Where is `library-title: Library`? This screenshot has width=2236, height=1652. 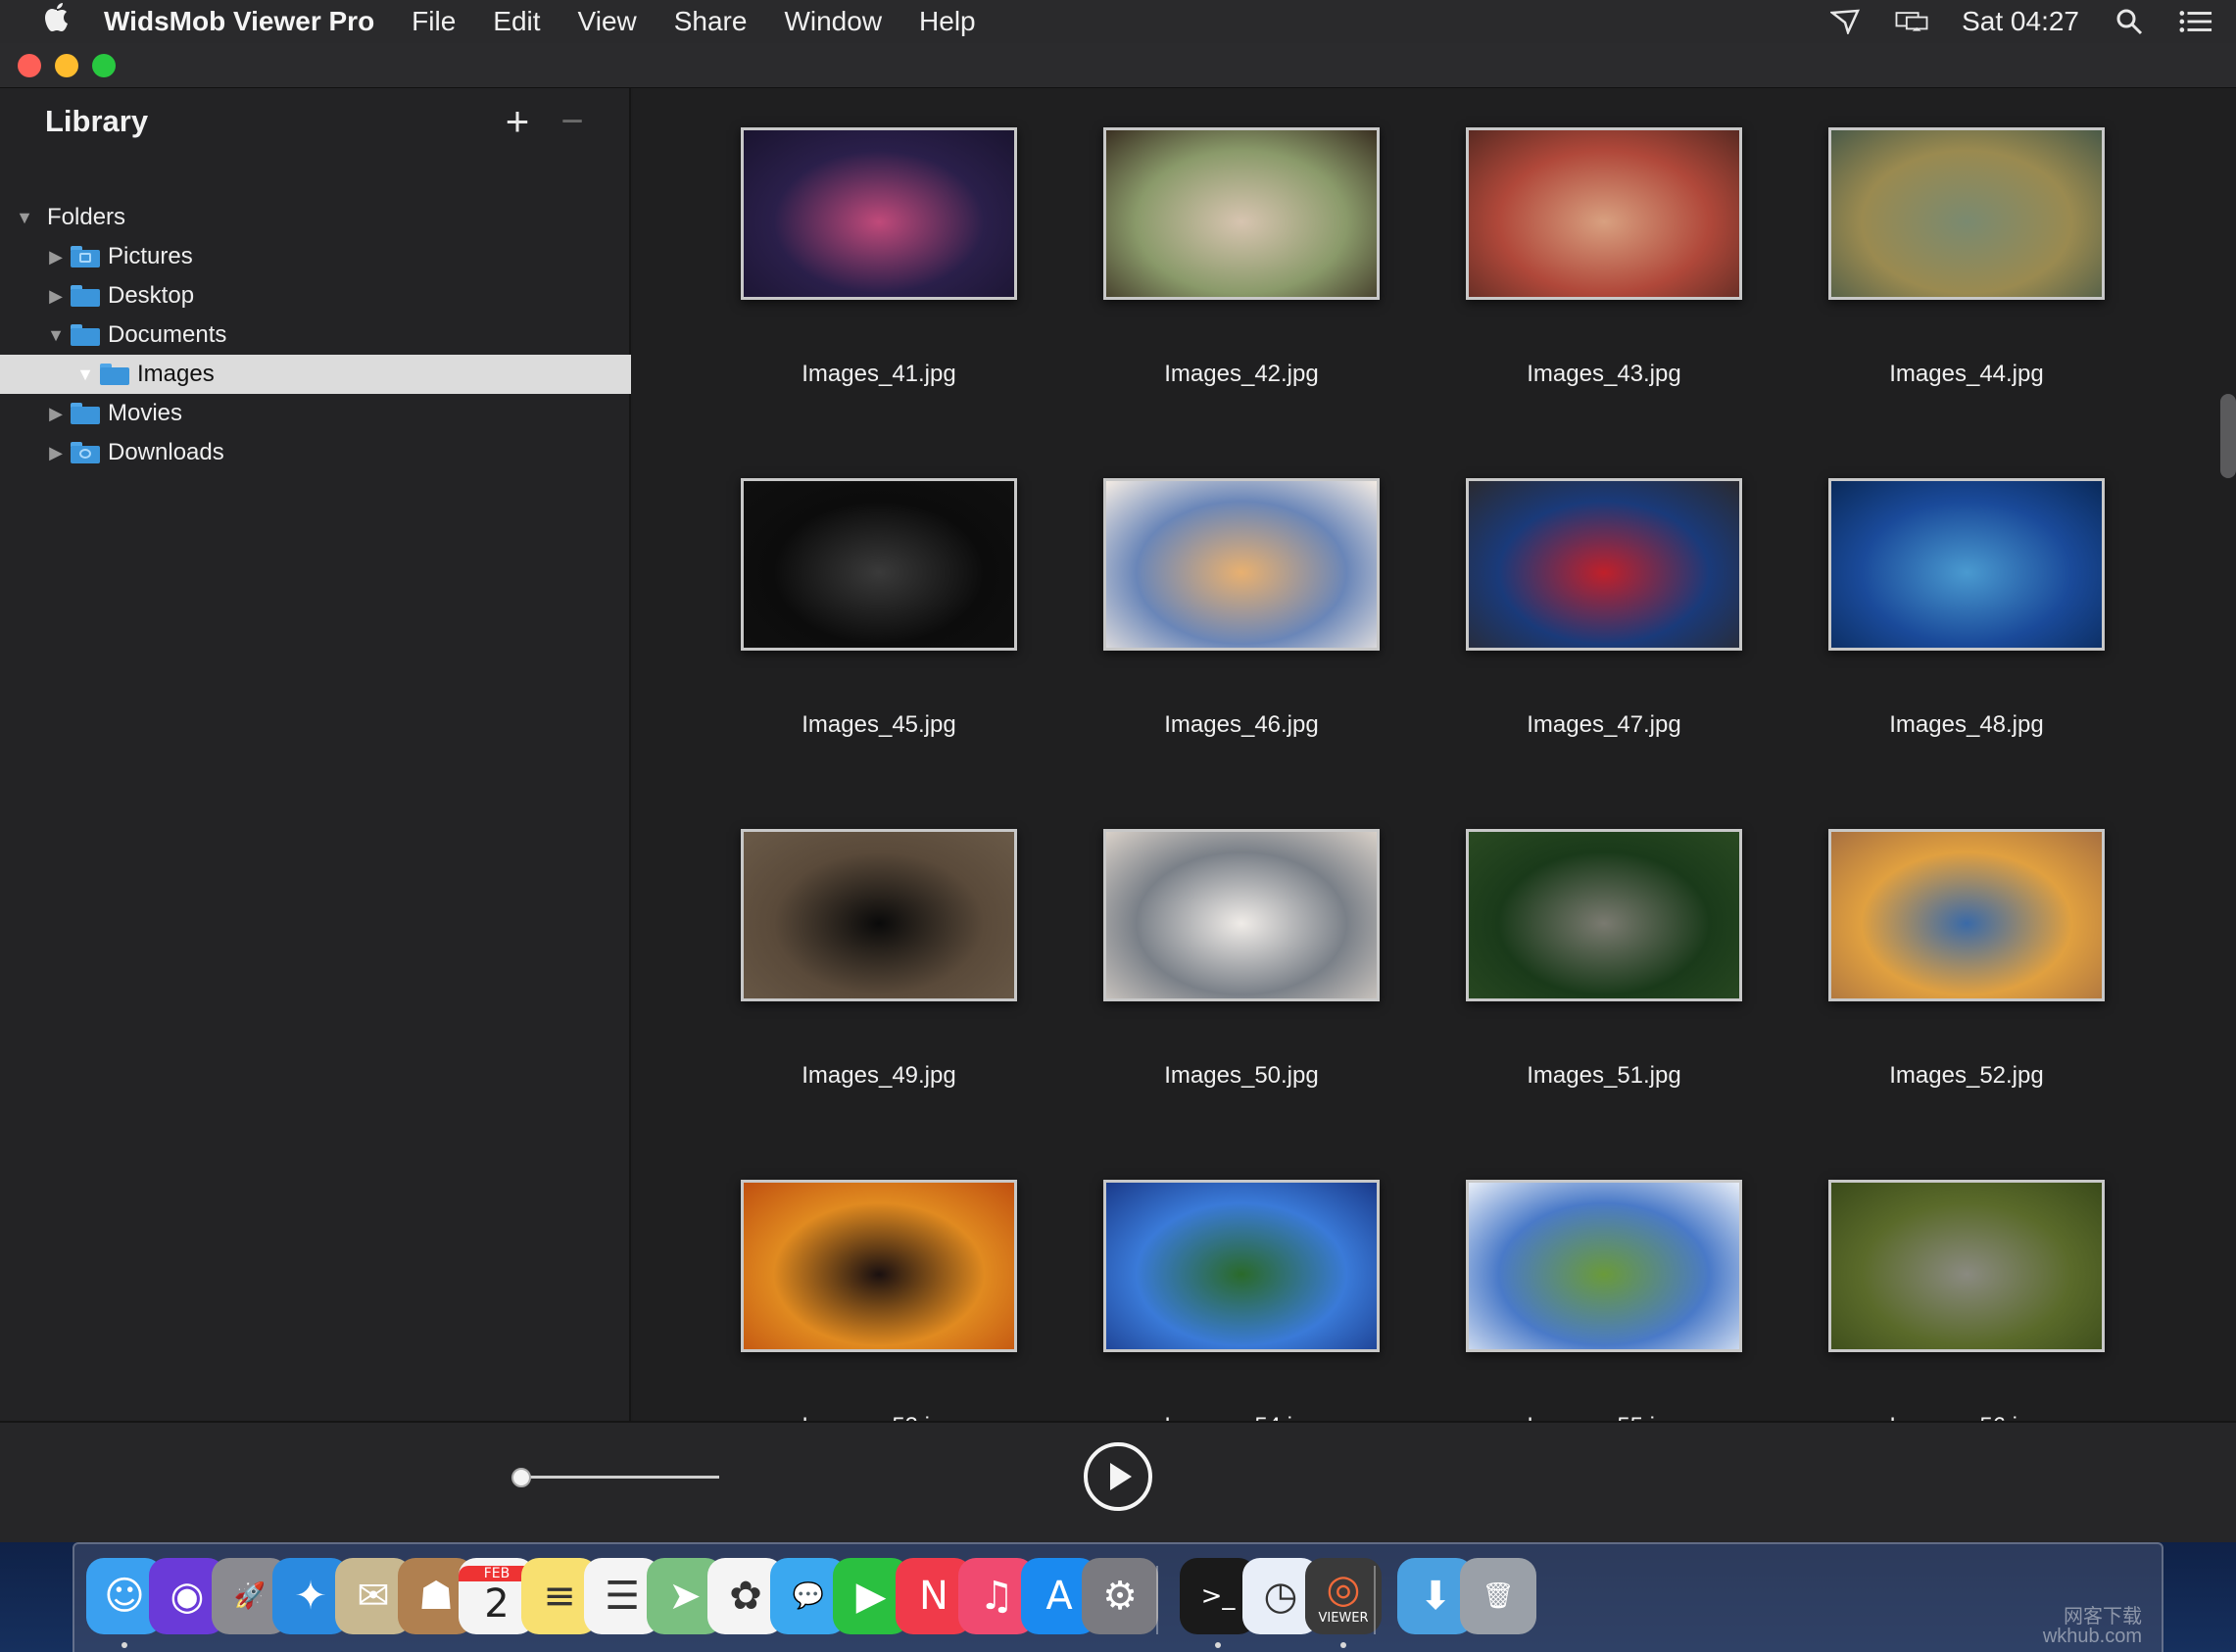
library-title: Library is located at coordinates (97, 121).